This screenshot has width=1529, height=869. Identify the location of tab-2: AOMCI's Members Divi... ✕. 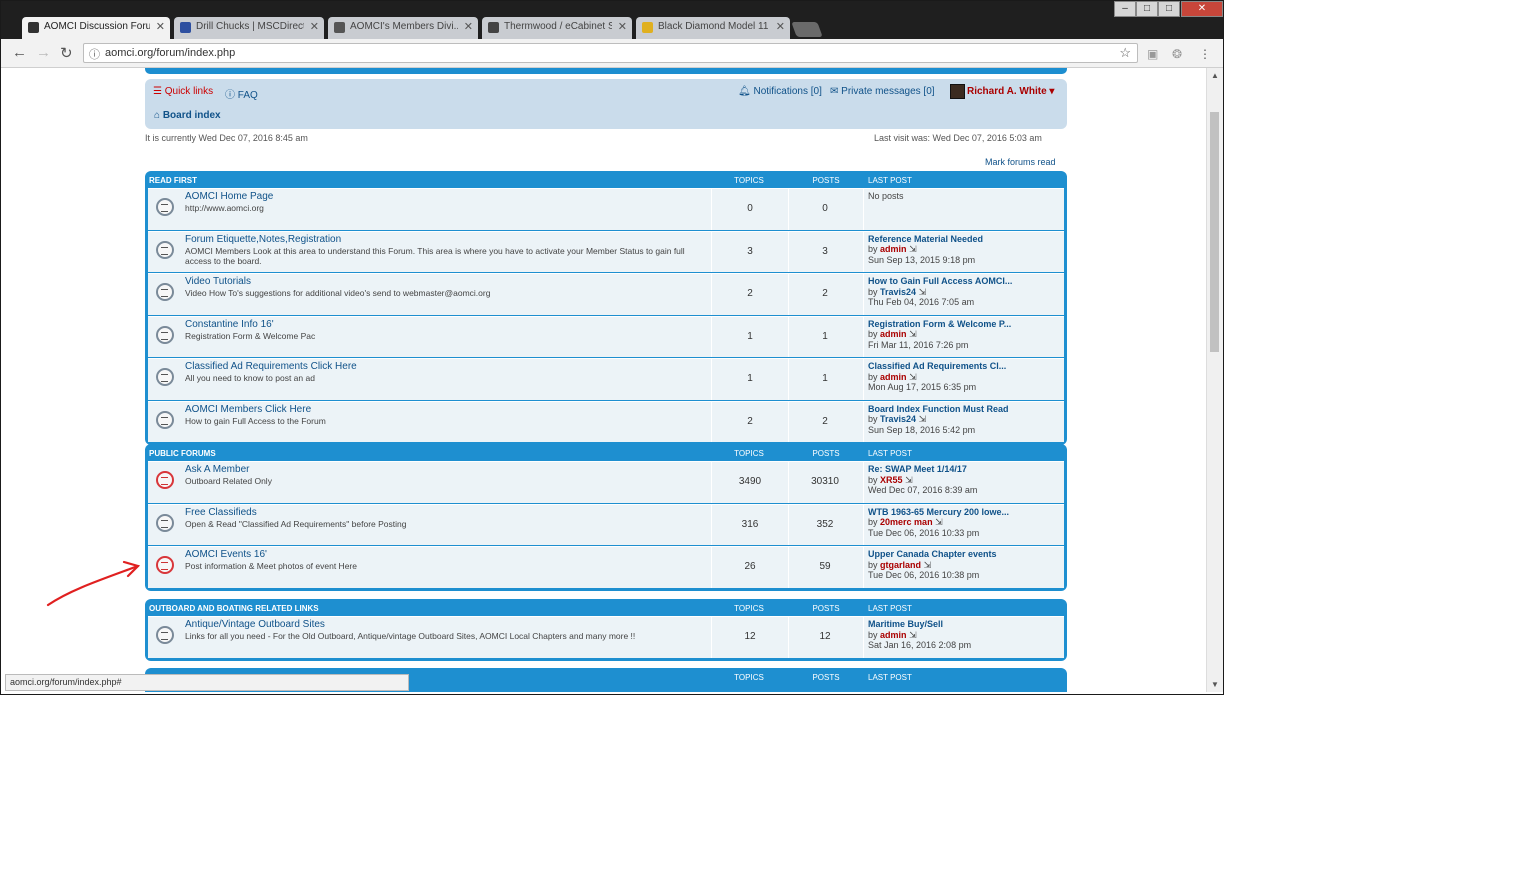
(403, 28).